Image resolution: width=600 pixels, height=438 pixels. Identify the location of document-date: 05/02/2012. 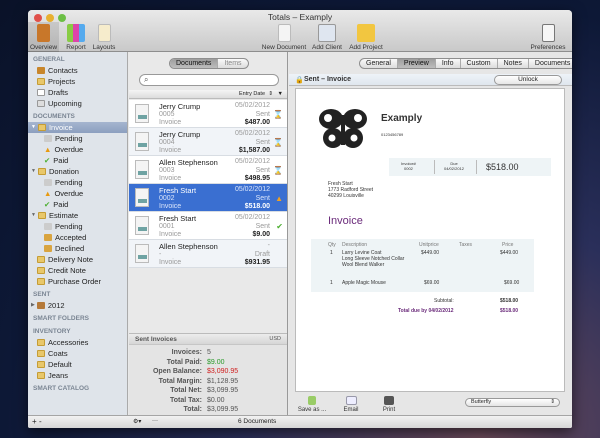
(252, 161).